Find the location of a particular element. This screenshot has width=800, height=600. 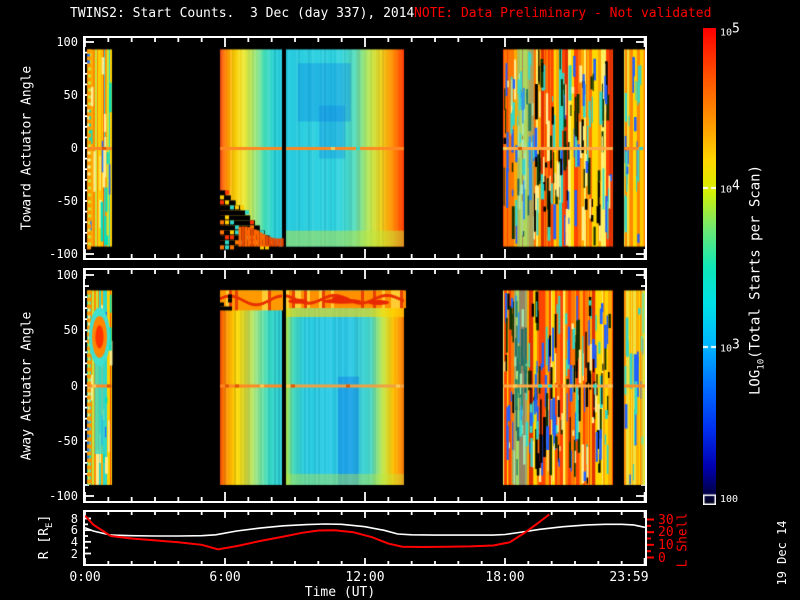

colorbar-tick-label: 100 is located at coordinates (729, 499).